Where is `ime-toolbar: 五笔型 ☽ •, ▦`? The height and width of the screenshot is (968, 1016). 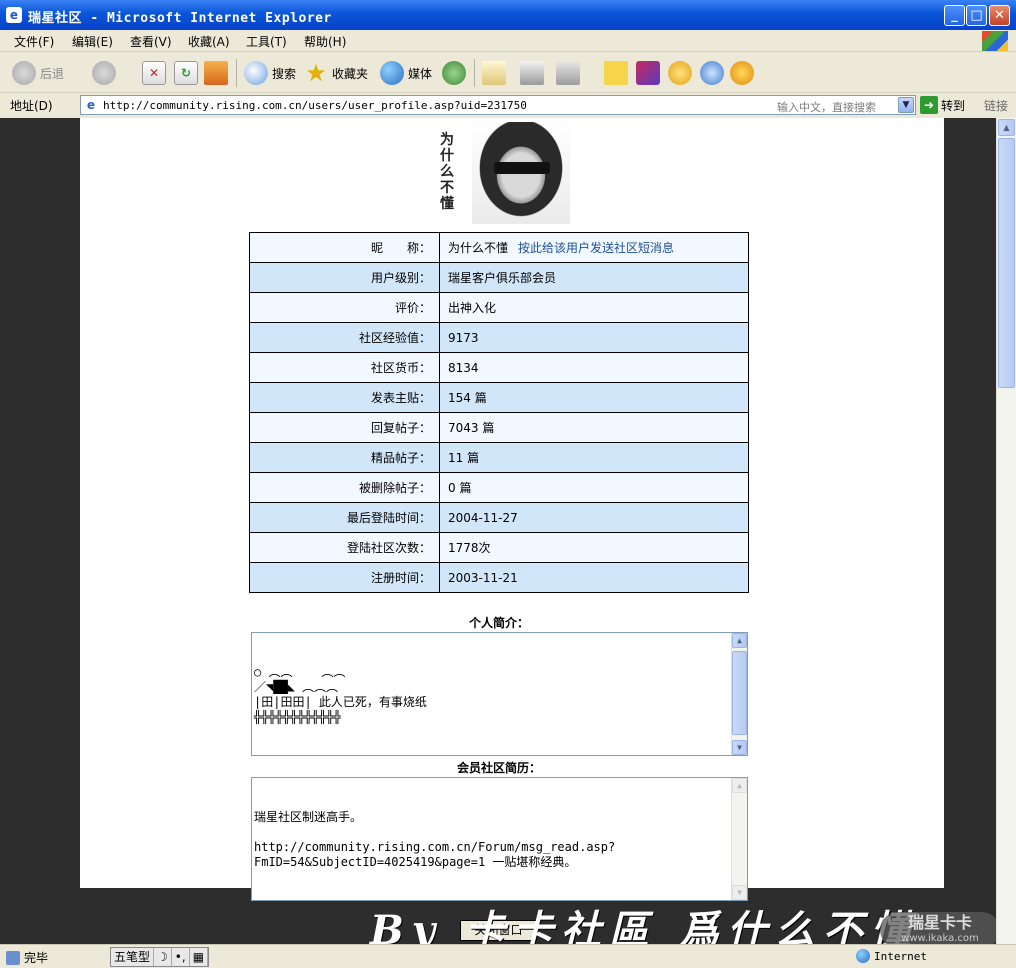
ime-toolbar: 五笔型 ☽ •, ▦ is located at coordinates (160, 957).